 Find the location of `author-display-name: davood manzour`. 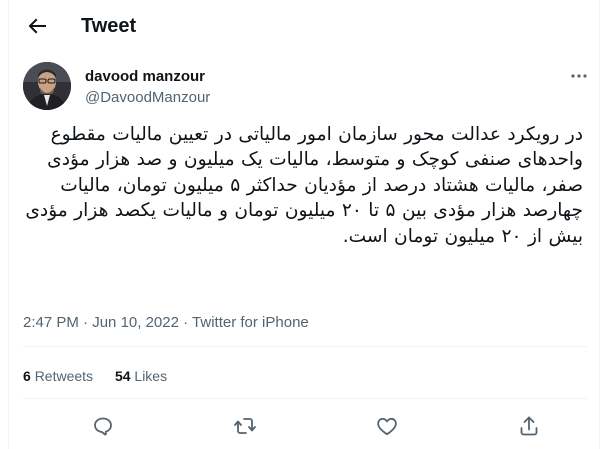

author-display-name: davood manzour is located at coordinates (145, 77).